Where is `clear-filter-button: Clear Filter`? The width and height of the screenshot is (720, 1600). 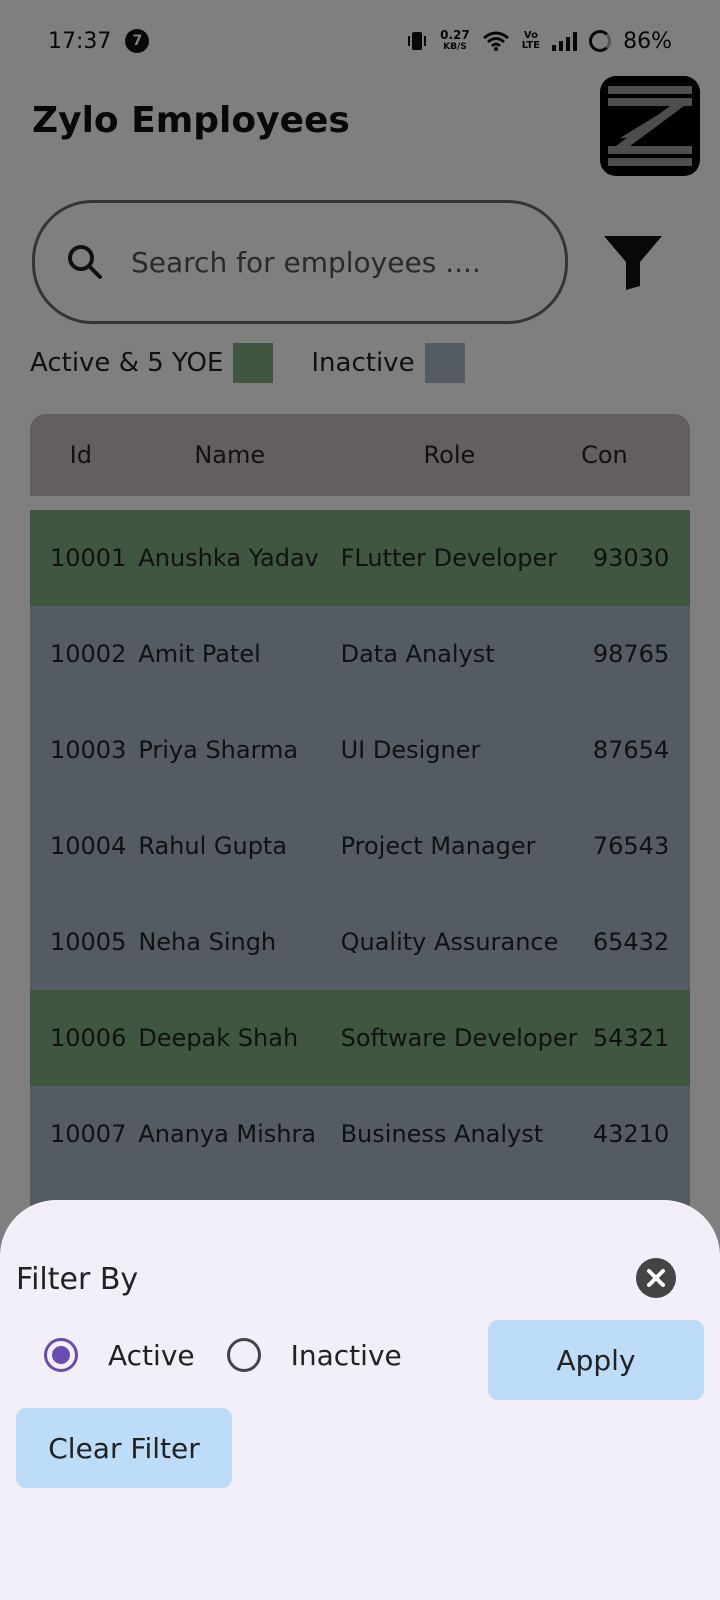
clear-filter-button: Clear Filter is located at coordinates (124, 1448).